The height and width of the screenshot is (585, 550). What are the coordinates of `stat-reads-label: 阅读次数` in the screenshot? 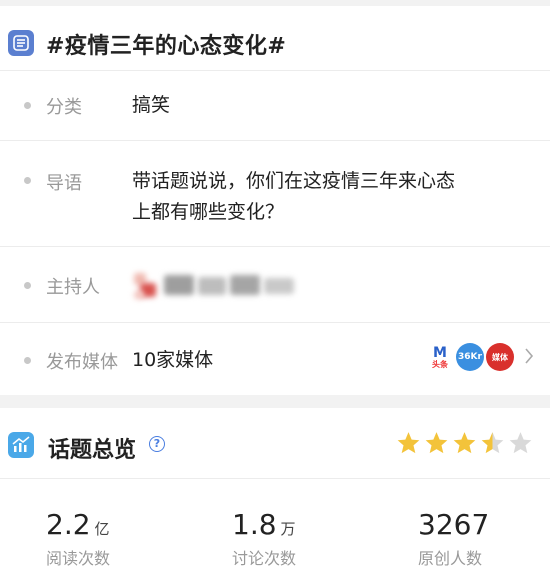 It's located at (78, 558).